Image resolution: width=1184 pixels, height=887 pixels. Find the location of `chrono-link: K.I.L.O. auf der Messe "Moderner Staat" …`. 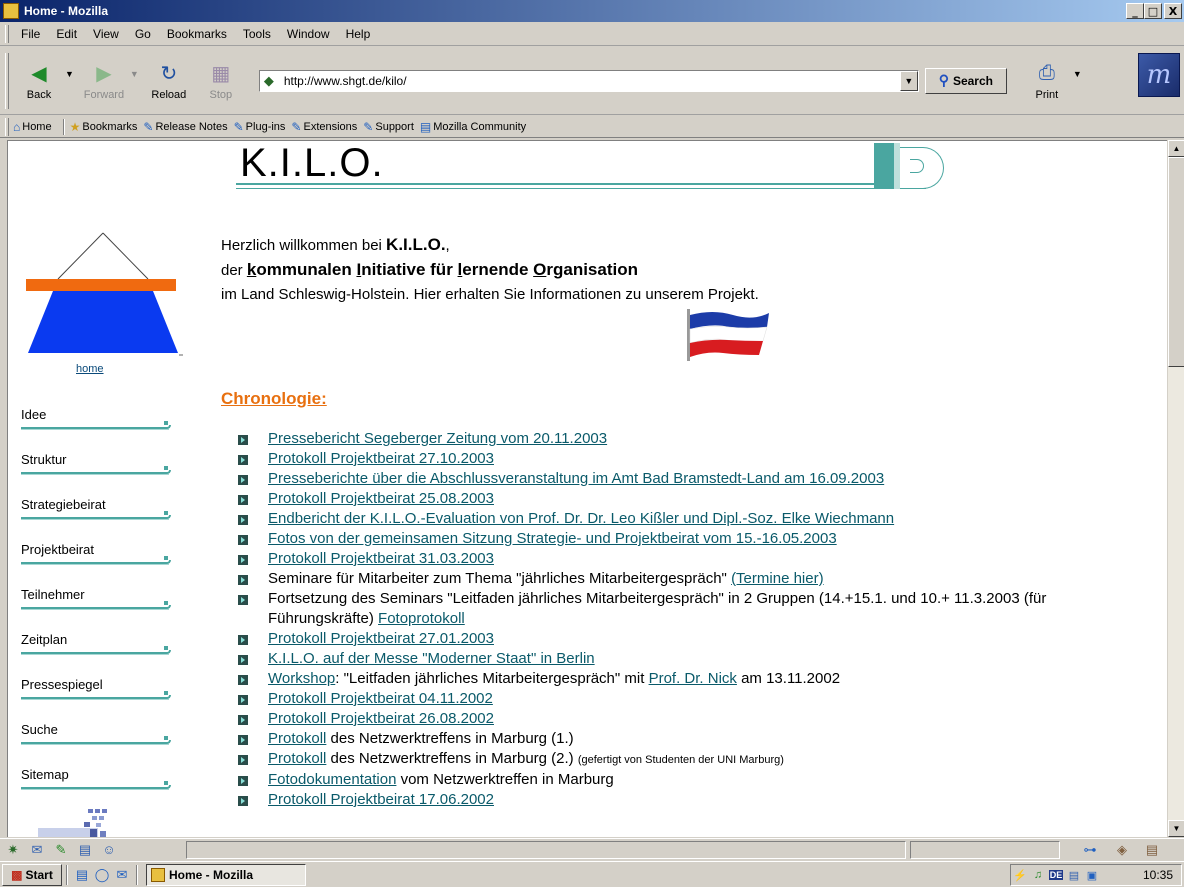

chrono-link: K.I.L.O. auf der Messe "Moderner Staat" … is located at coordinates (431, 658).